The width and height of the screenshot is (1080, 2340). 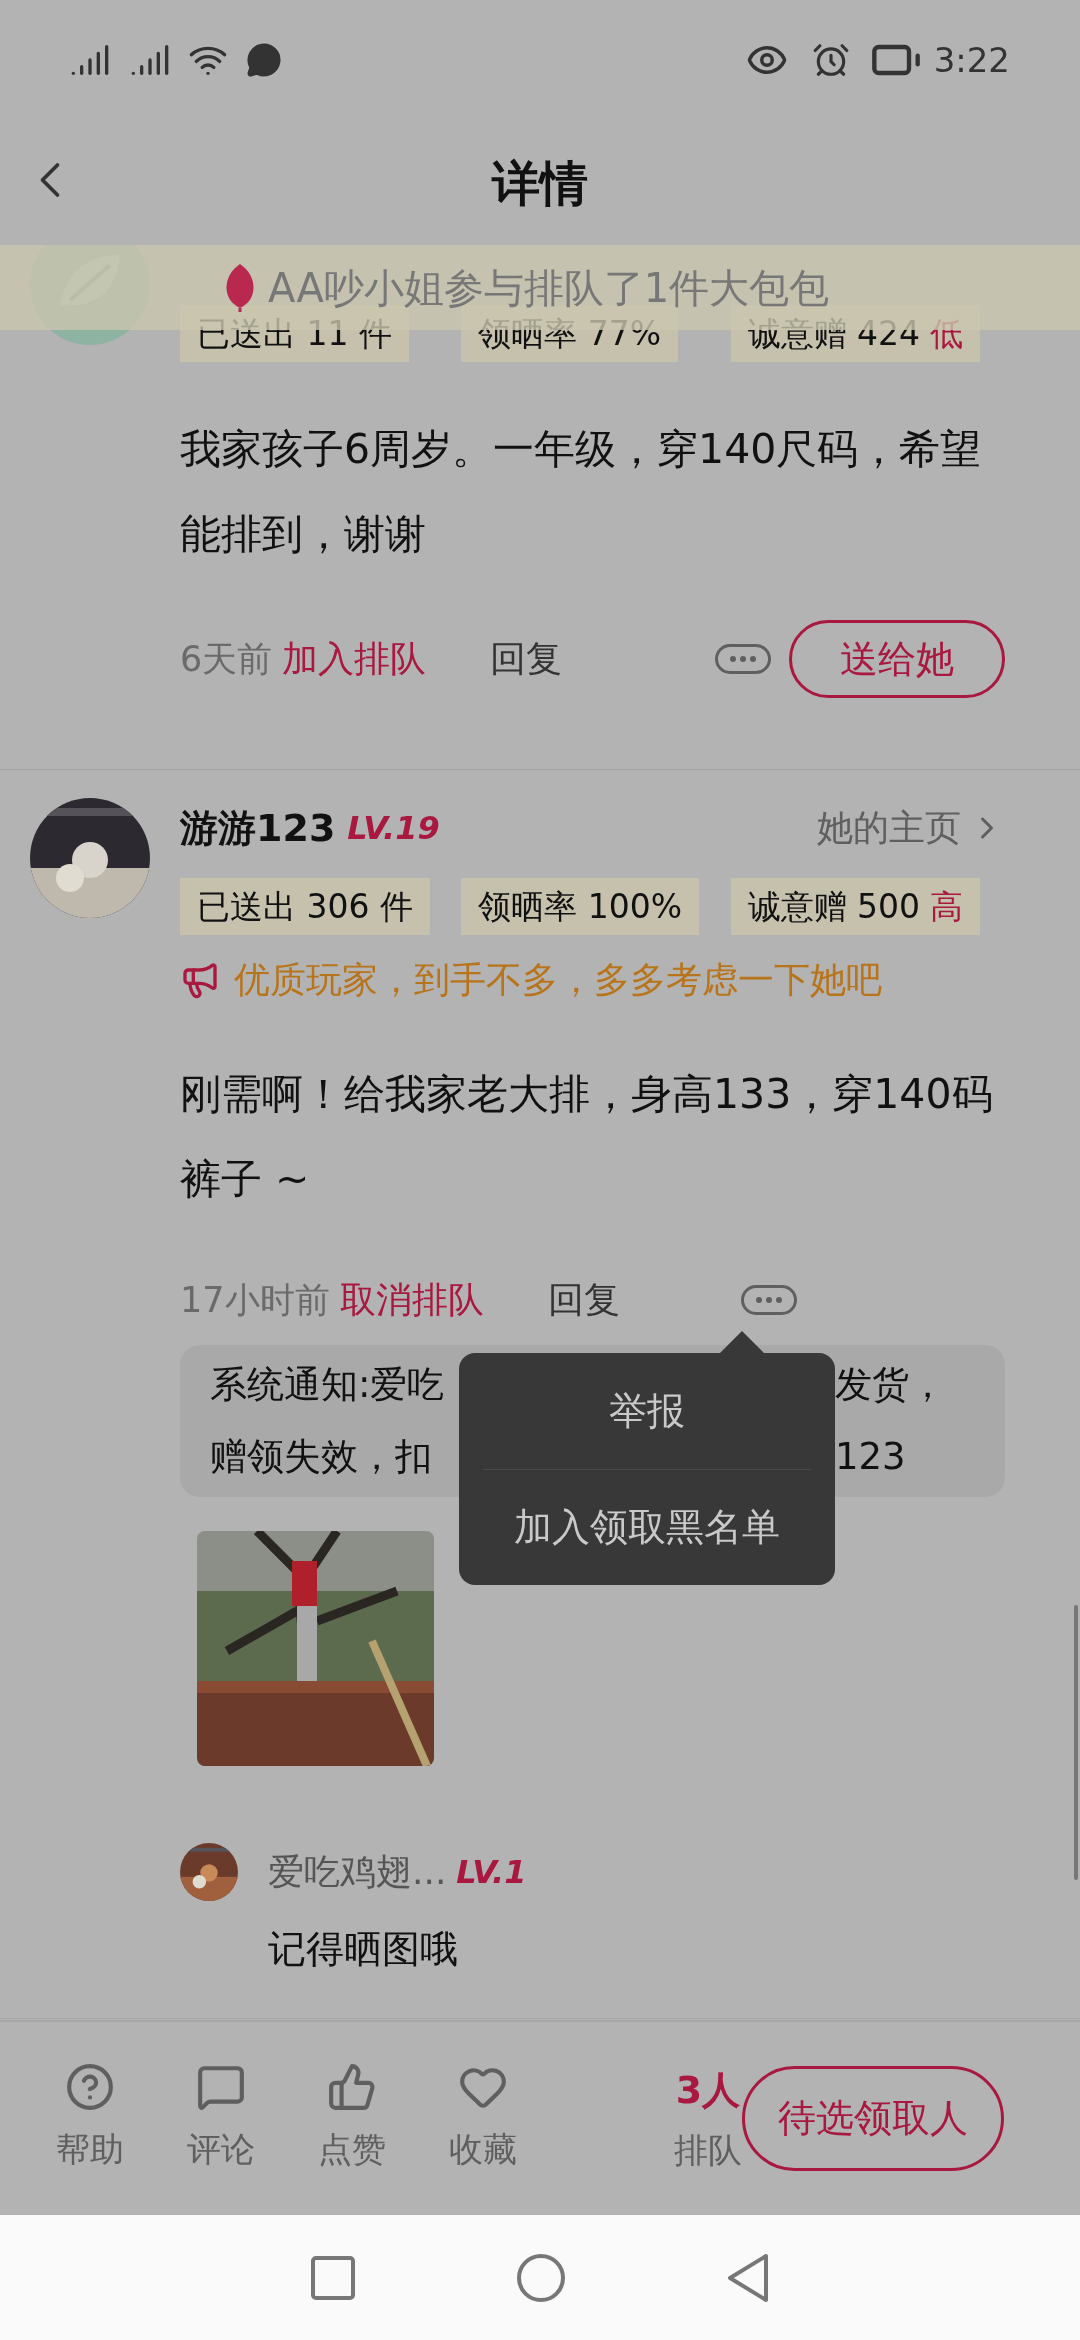 What do you see at coordinates (352, 2087) in the screenshot?
I see `thumbs-up-icon` at bounding box center [352, 2087].